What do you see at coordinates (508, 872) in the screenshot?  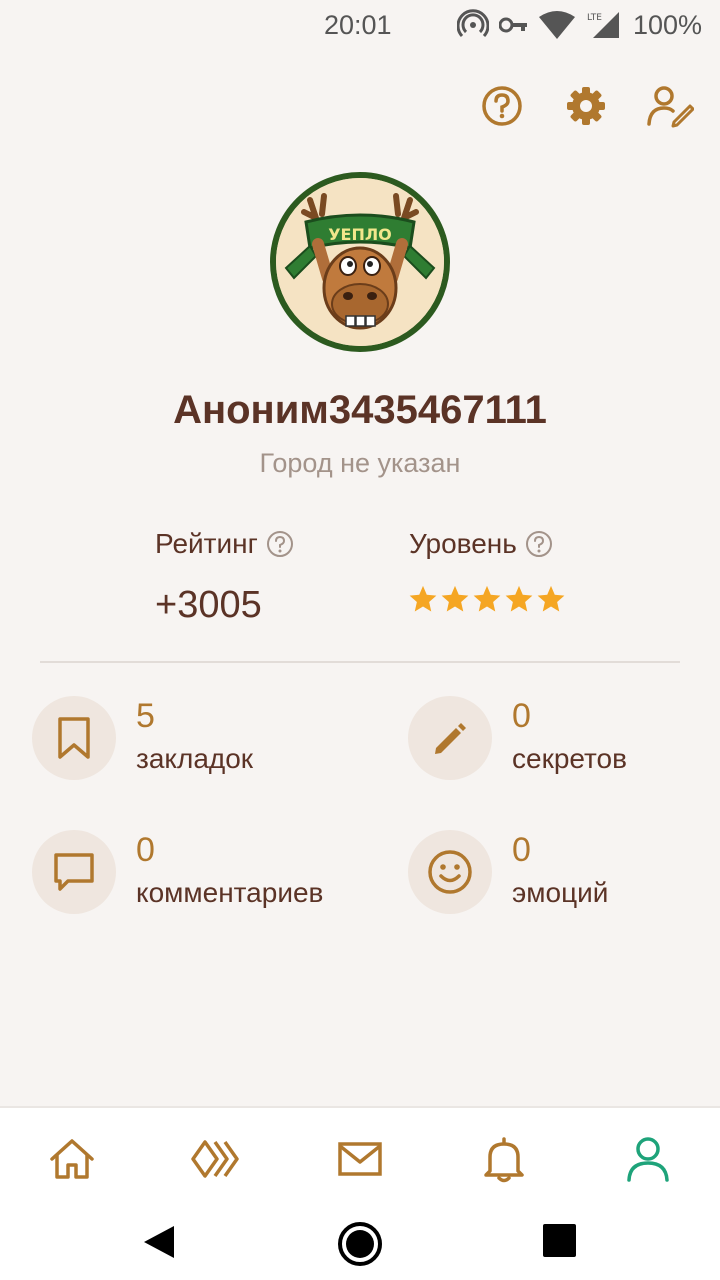 I see `stat-emotions: 0 эмоций` at bounding box center [508, 872].